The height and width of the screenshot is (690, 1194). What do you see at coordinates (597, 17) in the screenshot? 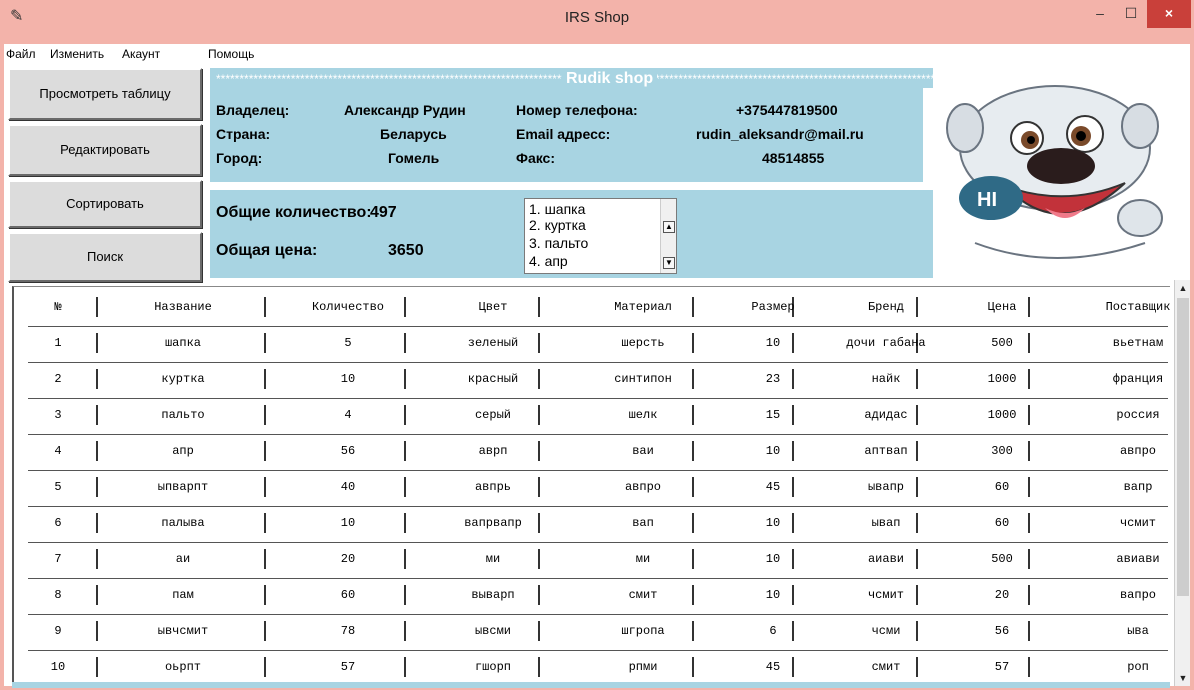
I see `window-title: IRS Shop` at bounding box center [597, 17].